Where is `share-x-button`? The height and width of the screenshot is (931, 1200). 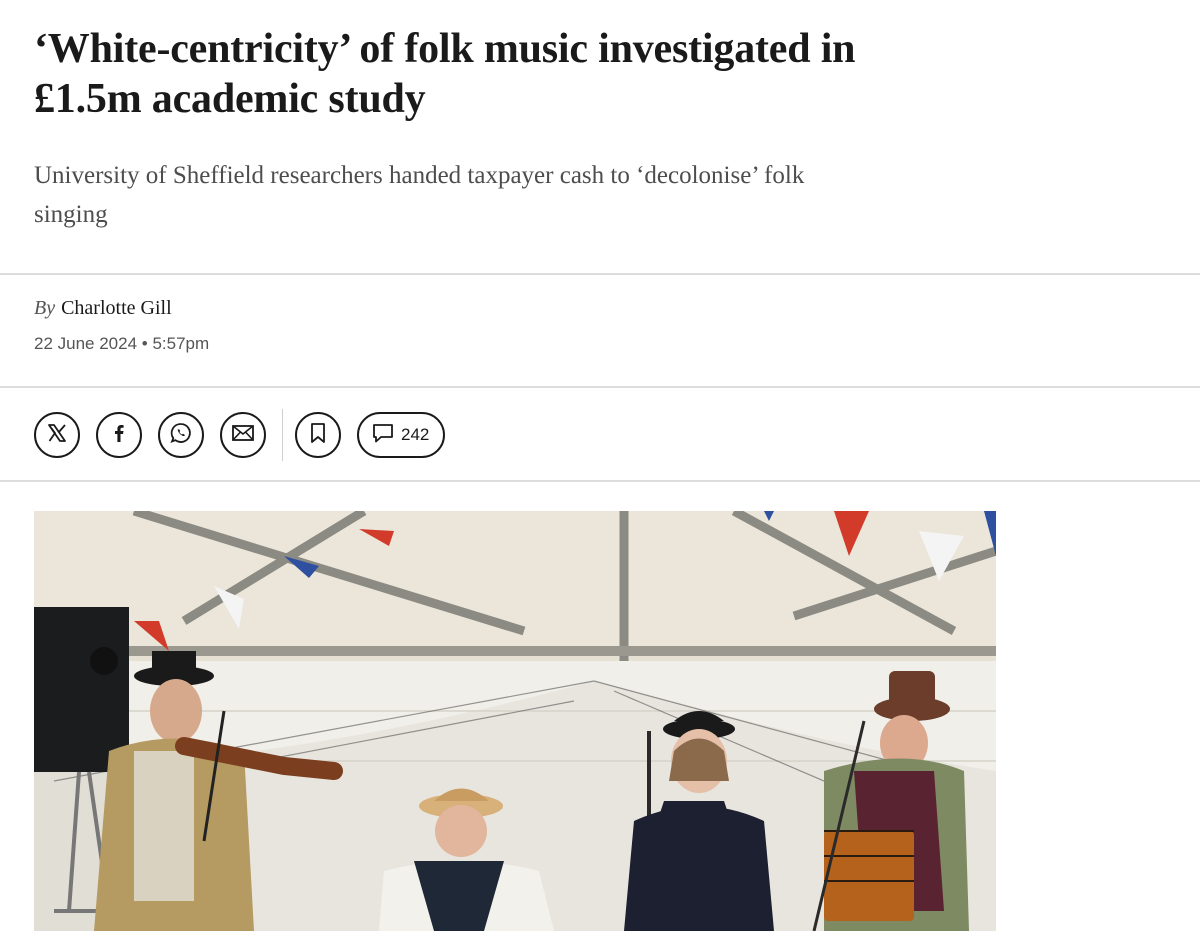 share-x-button is located at coordinates (57, 435).